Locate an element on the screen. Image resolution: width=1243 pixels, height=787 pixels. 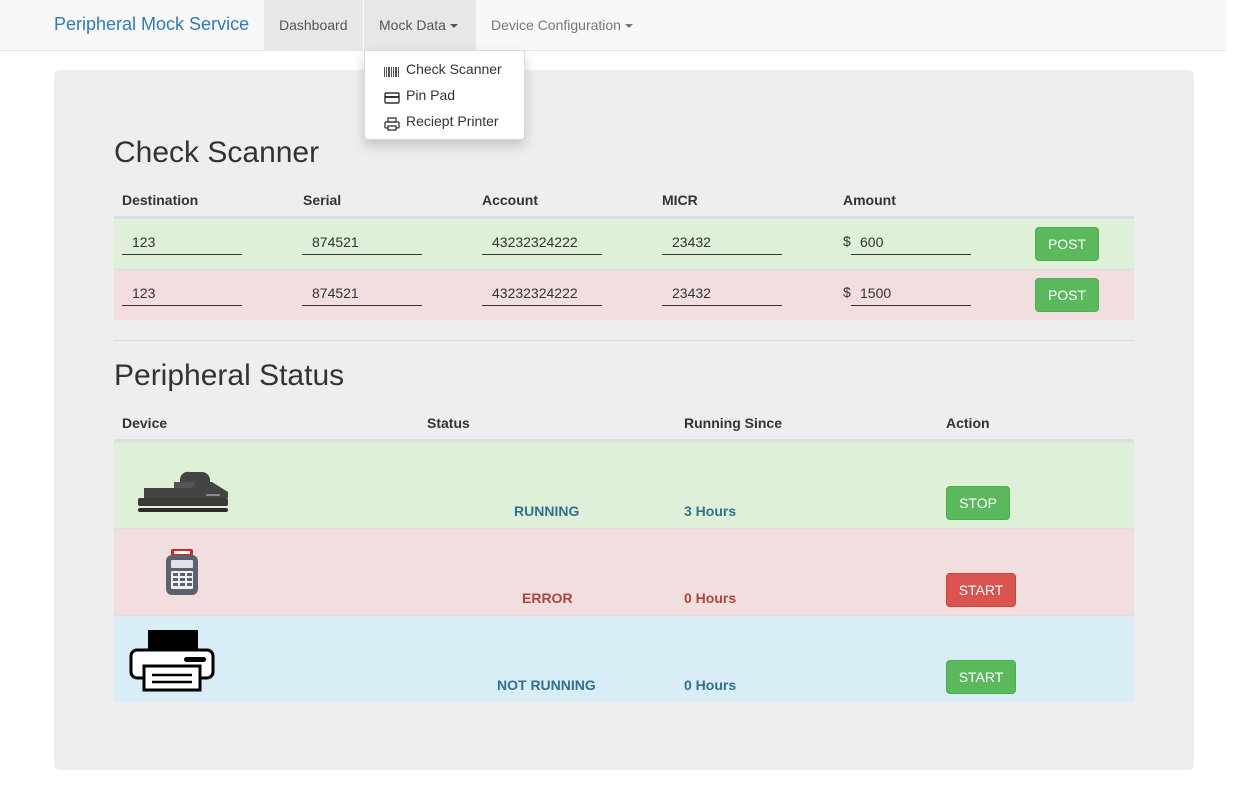
dropdown-item-label: Reciept Printer is located at coordinates (452, 121).